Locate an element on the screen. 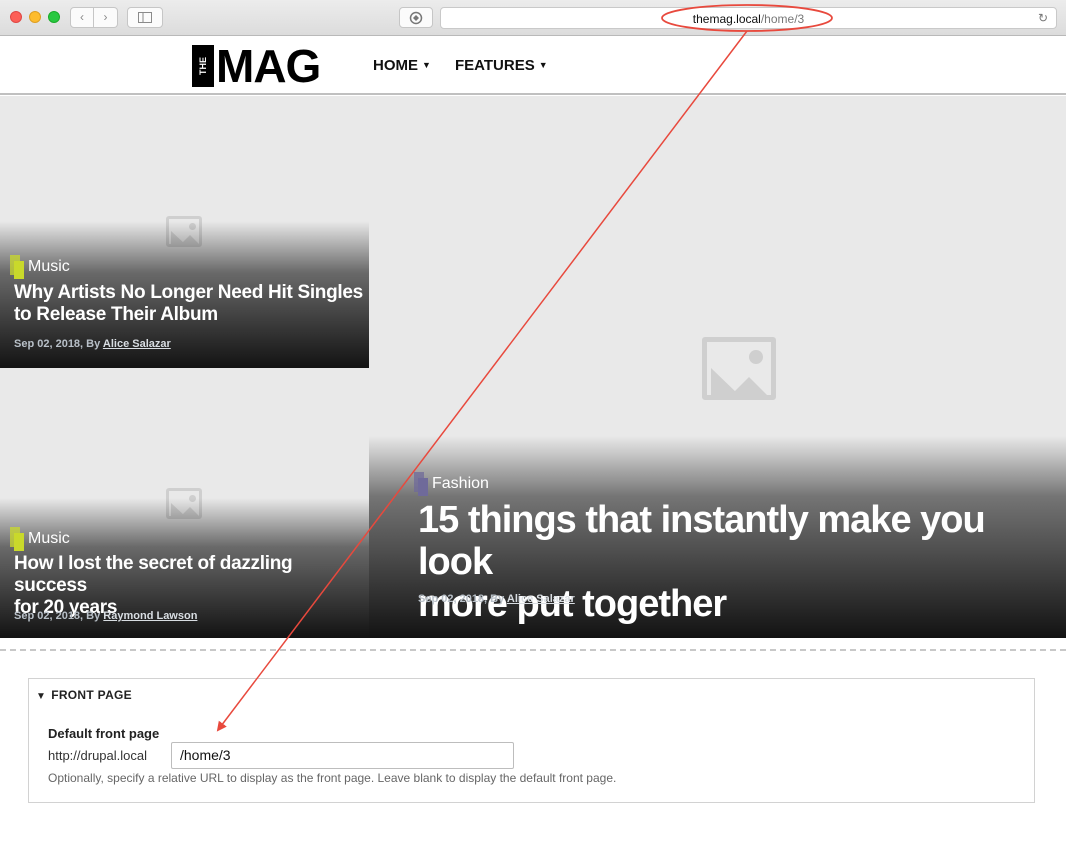  chevron-left-icon: ‹ is located at coordinates (82, 17).